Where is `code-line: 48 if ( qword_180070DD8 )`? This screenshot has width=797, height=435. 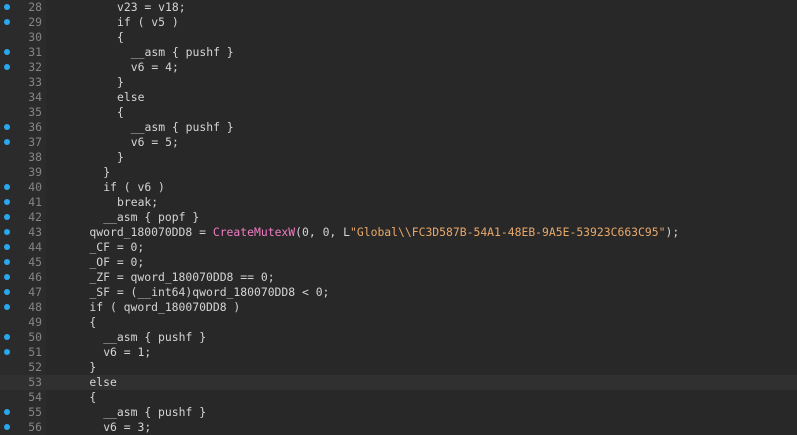
code-line: 48 if ( qword_180070DD8 ) is located at coordinates (398, 307).